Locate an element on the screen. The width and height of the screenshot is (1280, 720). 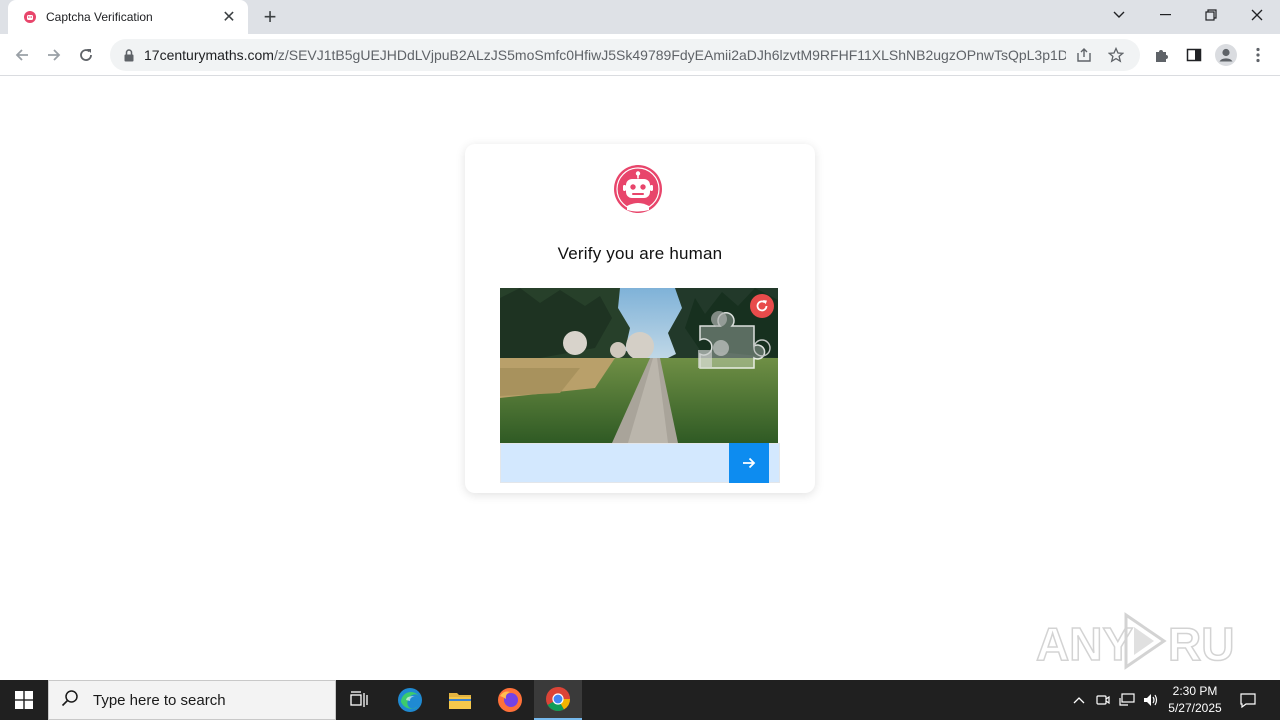
captcha-slider-track is located at coordinates (640, 463).